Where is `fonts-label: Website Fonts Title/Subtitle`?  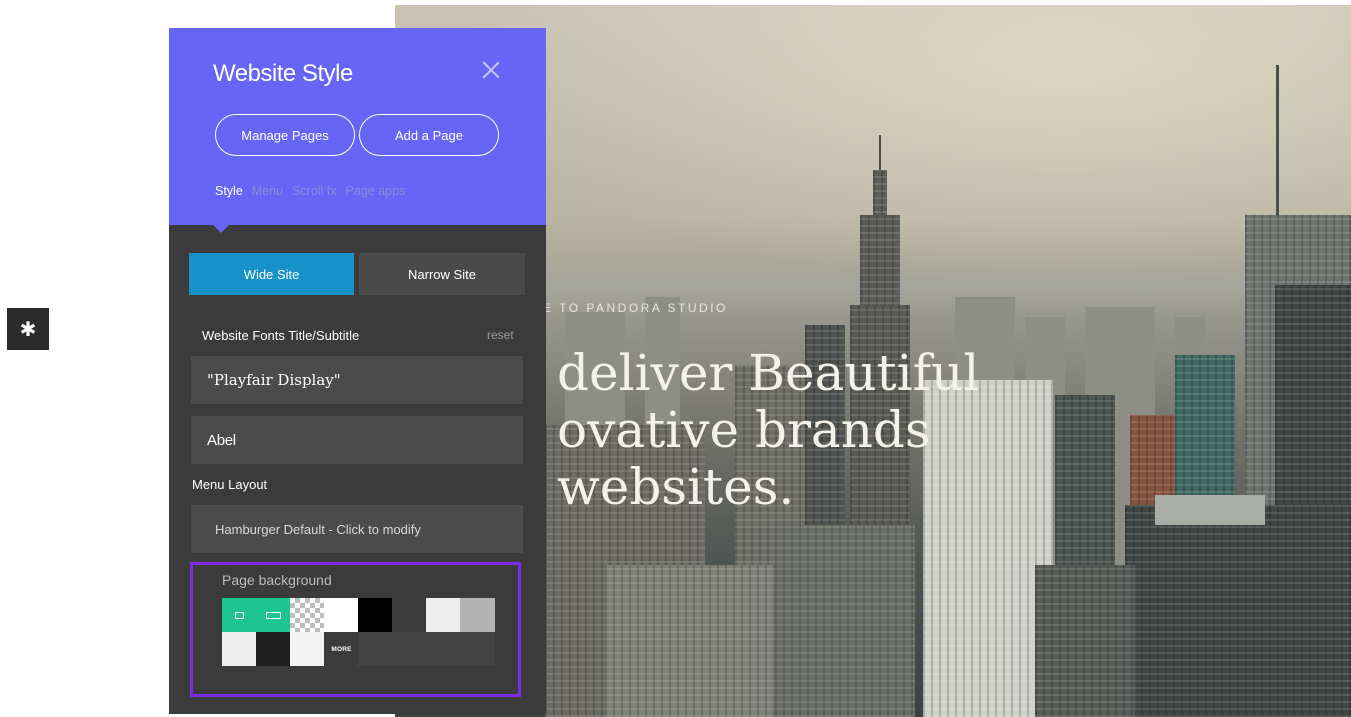
fonts-label: Website Fonts Title/Subtitle is located at coordinates (281, 335).